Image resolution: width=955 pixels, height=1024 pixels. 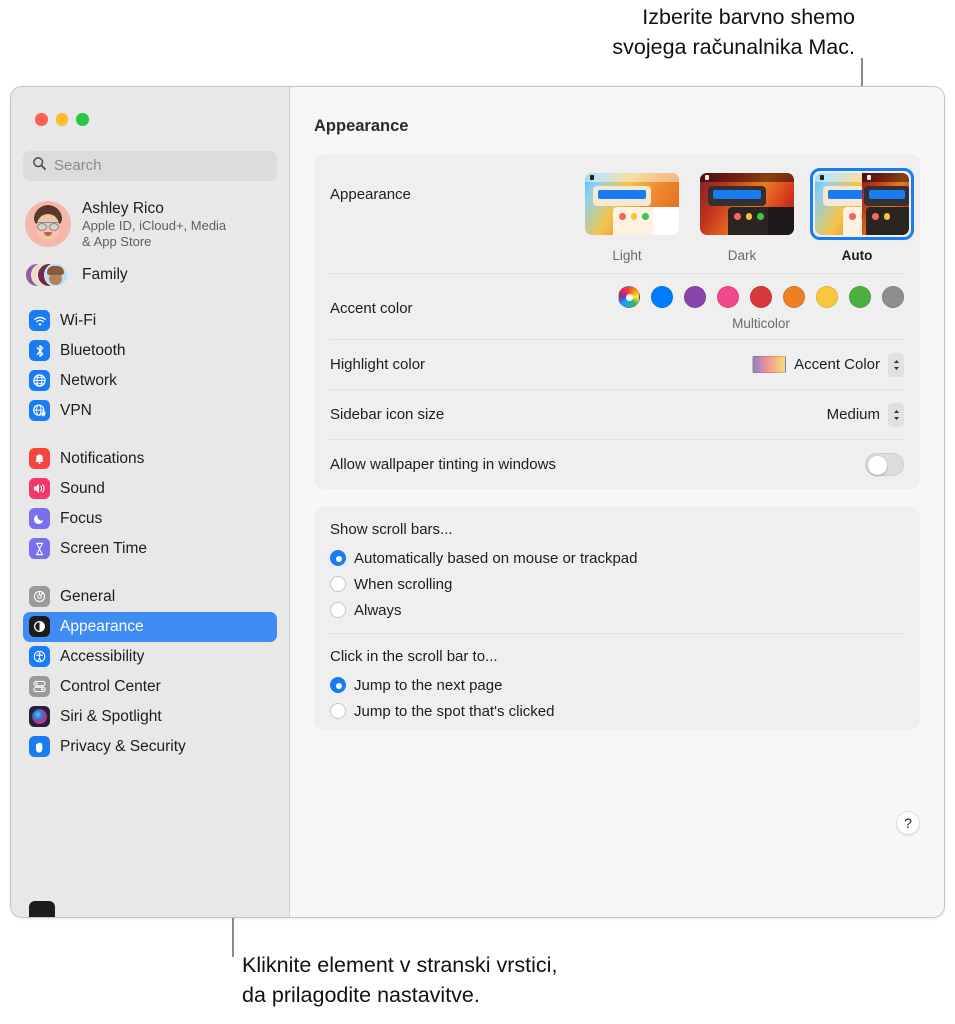 I want to click on sidebar-item-label: Bluetooth, so click(x=93, y=350).